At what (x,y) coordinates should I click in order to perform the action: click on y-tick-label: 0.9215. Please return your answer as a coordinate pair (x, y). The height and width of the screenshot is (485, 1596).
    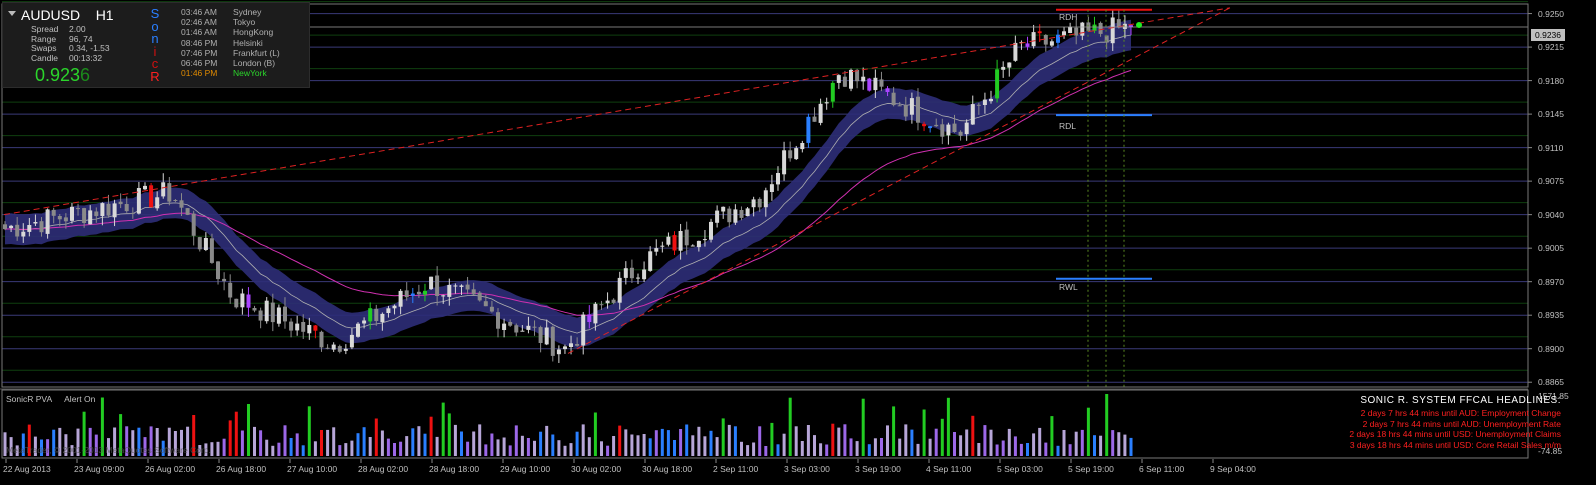
    Looking at the image, I should click on (1551, 47).